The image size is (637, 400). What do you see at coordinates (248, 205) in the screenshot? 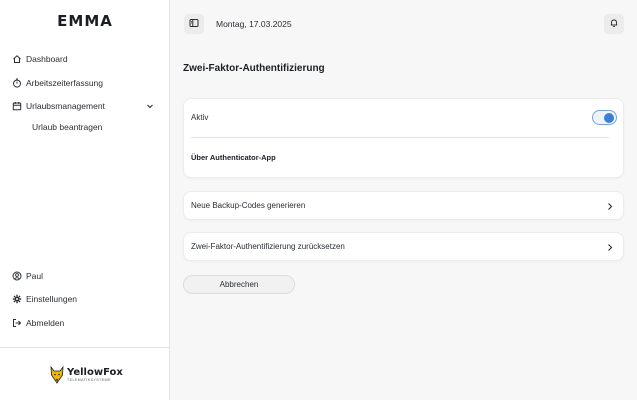
I see `row-label: Neue Backup-Codes generieren` at bounding box center [248, 205].